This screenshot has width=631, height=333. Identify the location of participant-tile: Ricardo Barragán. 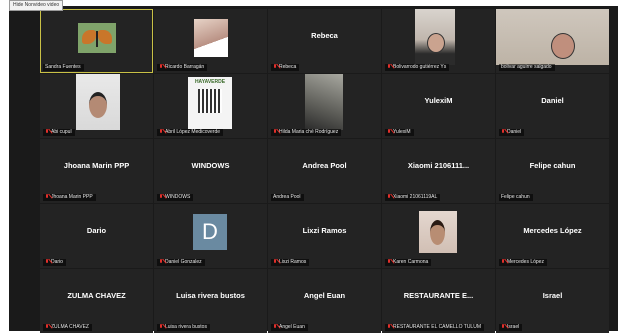
(210, 41).